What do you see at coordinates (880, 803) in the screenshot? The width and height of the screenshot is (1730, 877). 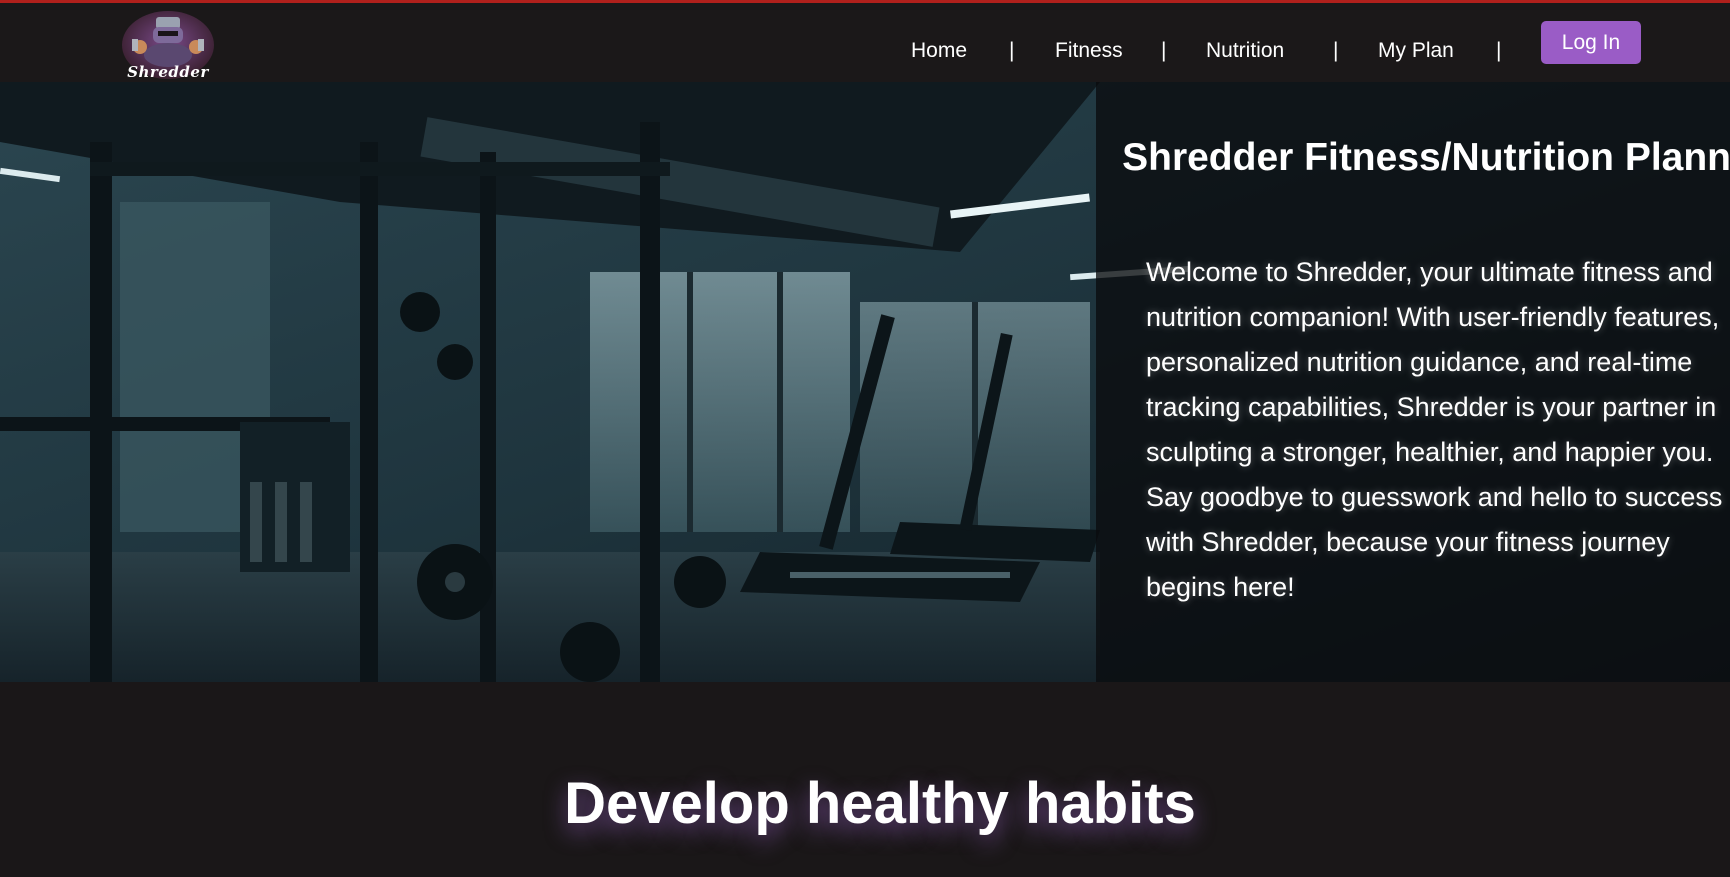 I see `section-title: Develop healthy habits` at bounding box center [880, 803].